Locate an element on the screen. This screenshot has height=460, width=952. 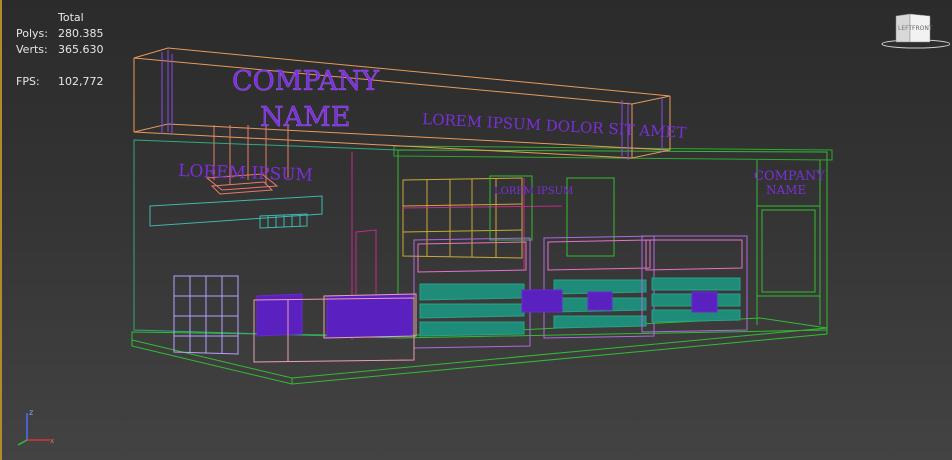
window-slogan: LOREM IPSUM is located at coordinates (533, 191).